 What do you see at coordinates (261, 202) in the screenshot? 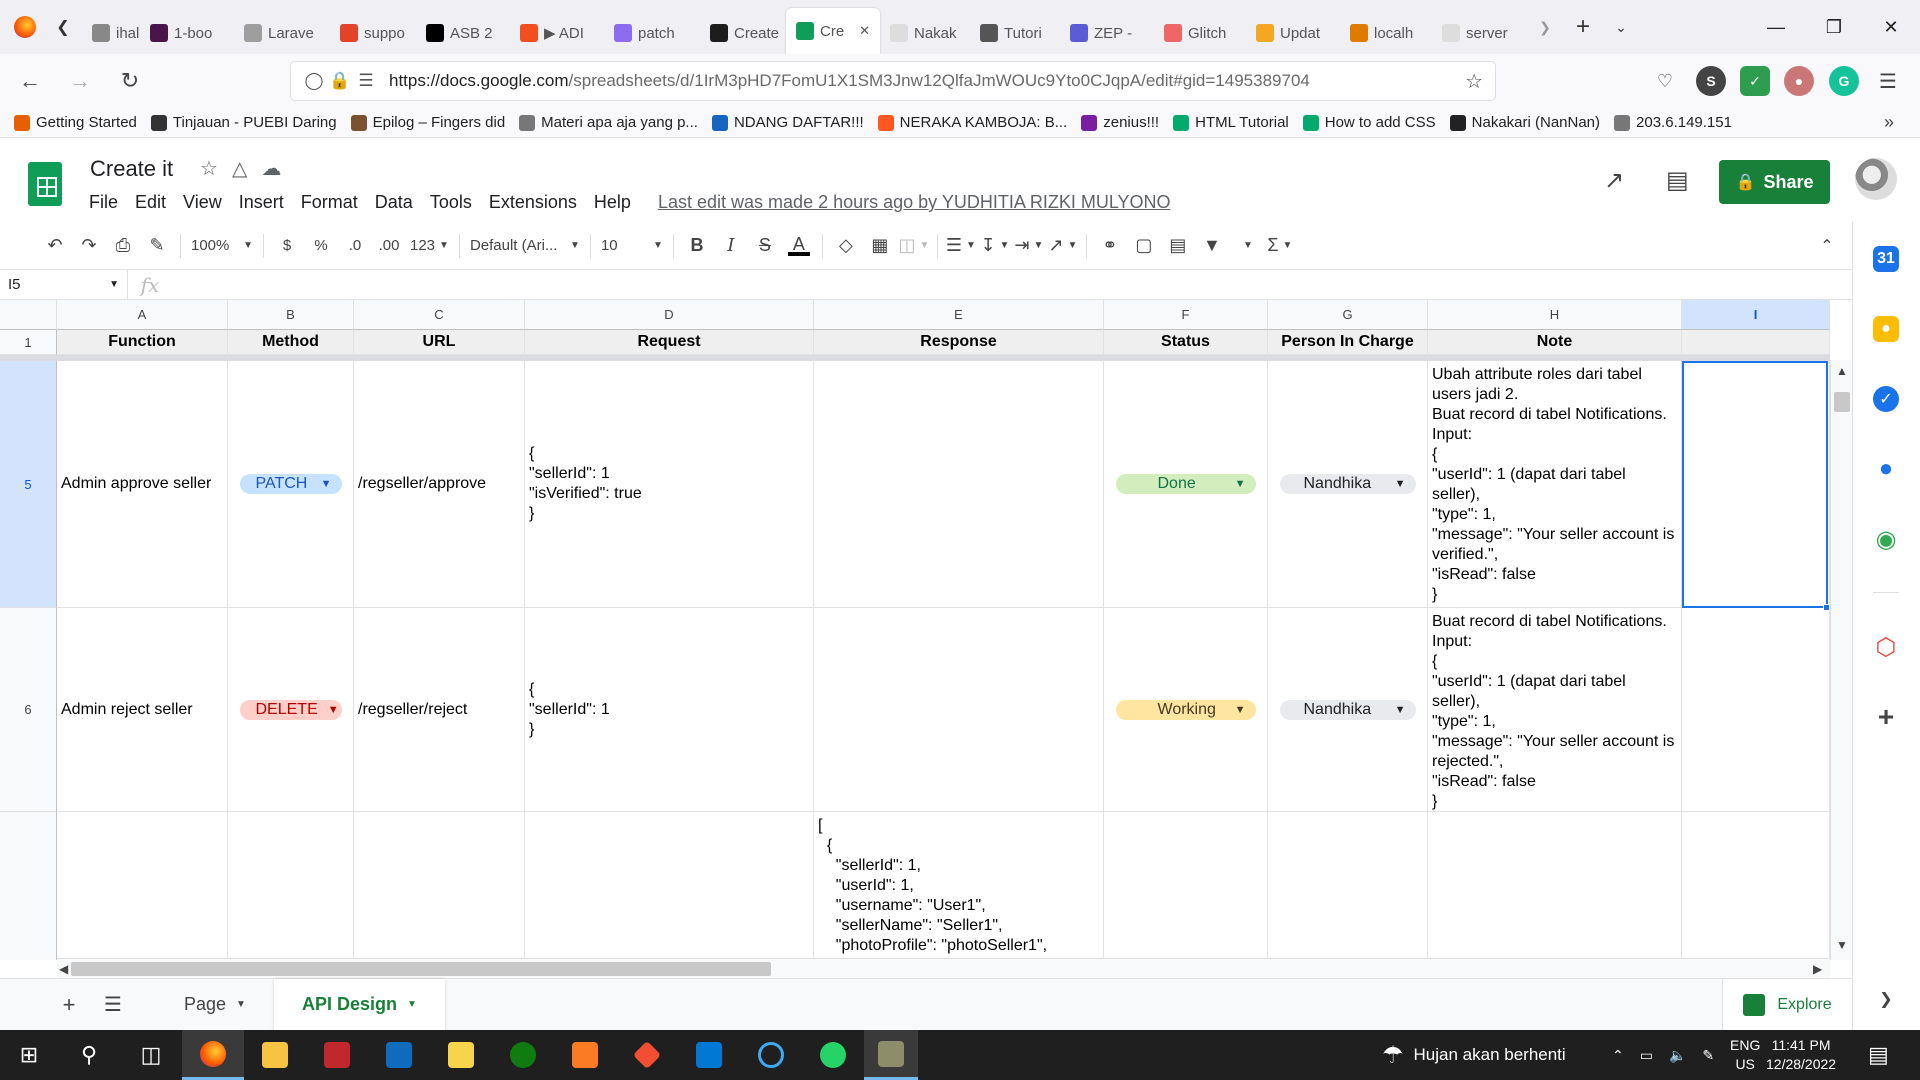
I see `menu-item-insert: Insert` at bounding box center [261, 202].